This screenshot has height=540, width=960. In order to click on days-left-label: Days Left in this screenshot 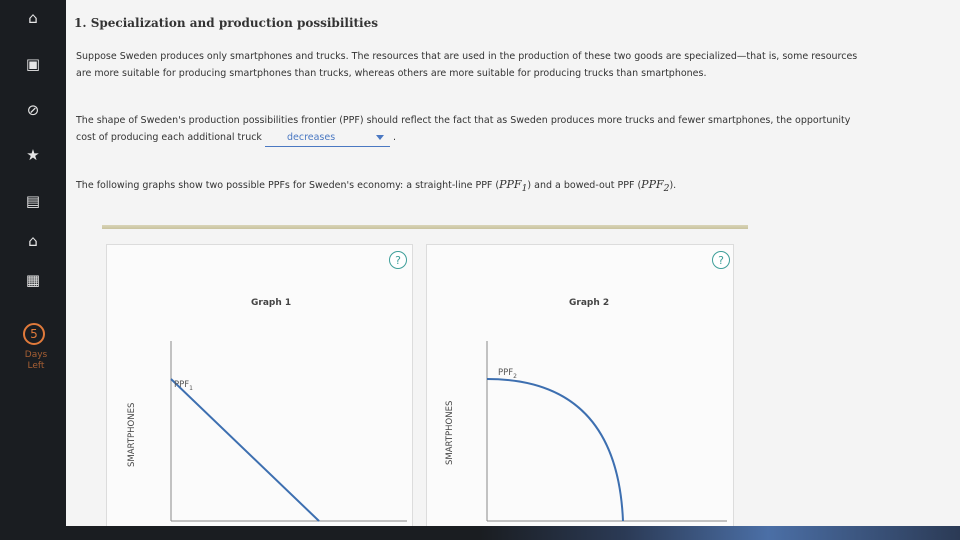, I will do `click(36, 360)`.